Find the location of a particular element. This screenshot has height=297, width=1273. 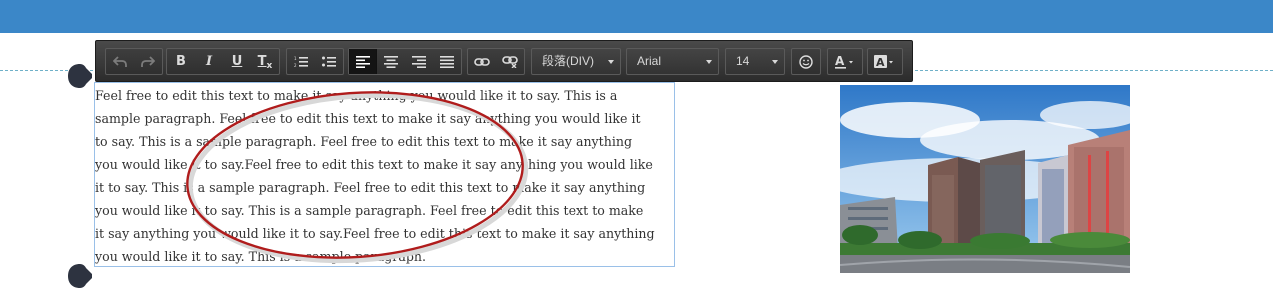

drag-handle-icon-top is located at coordinates (80, 76).